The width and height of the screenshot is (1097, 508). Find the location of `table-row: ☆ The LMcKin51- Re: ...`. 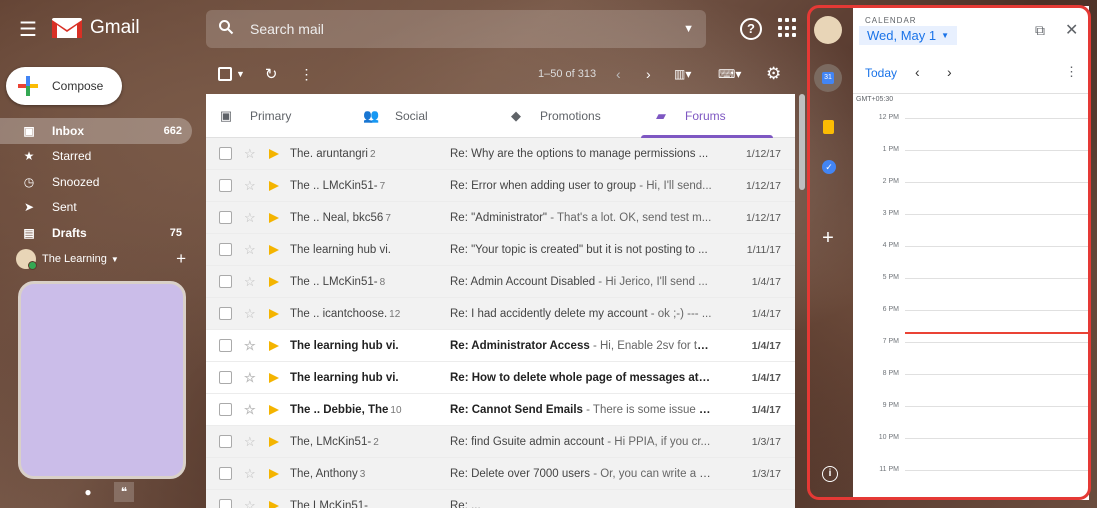

table-row: ☆ The LMcKin51- Re: ... is located at coordinates (500, 499).